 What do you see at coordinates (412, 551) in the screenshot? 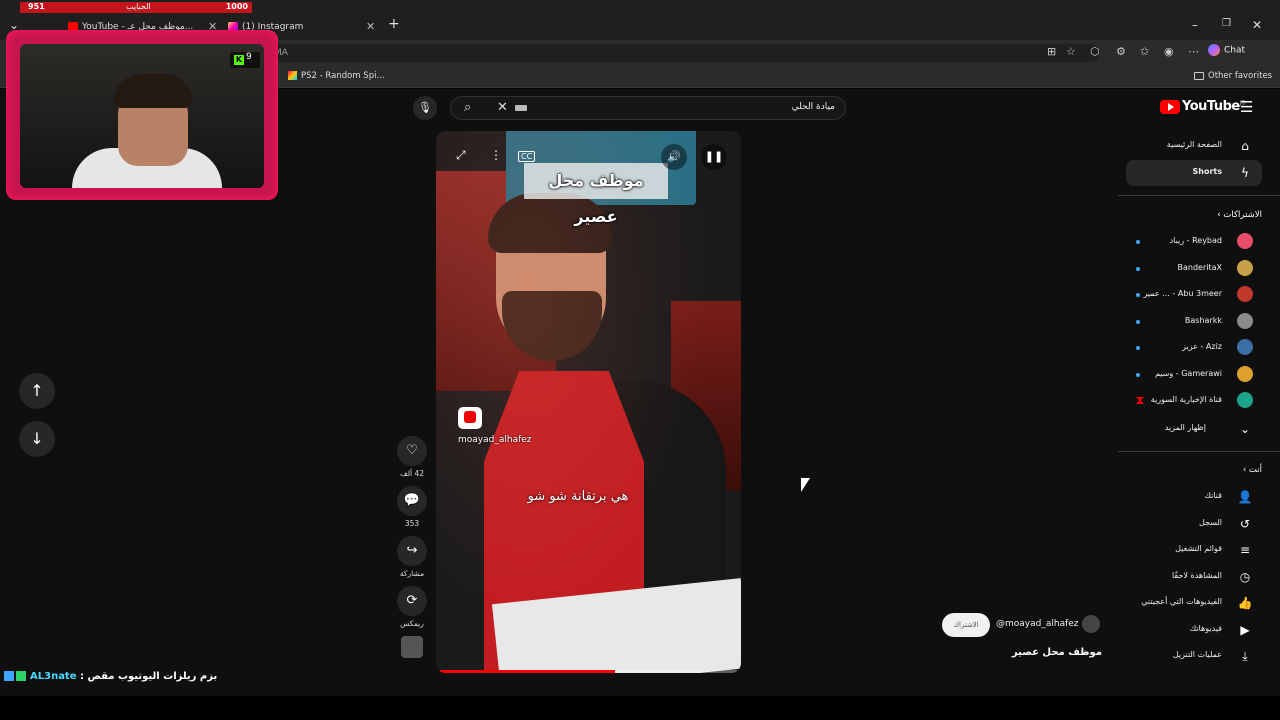
I see `share-button: ↪` at bounding box center [412, 551].